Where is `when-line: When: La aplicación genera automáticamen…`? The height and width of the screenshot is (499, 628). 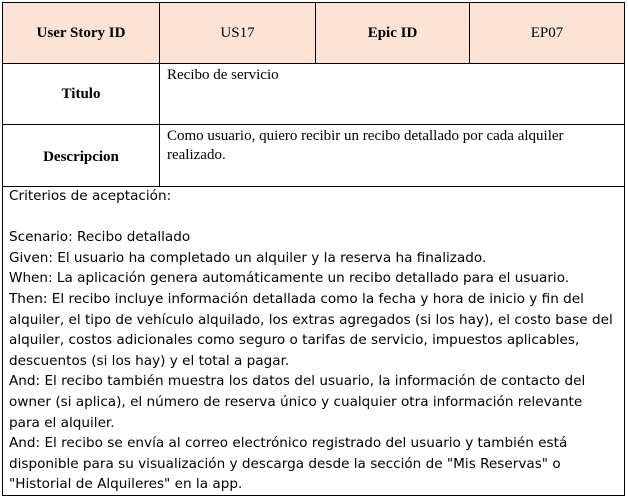
when-line: When: La aplicación genera automáticamen… is located at coordinates (289, 278).